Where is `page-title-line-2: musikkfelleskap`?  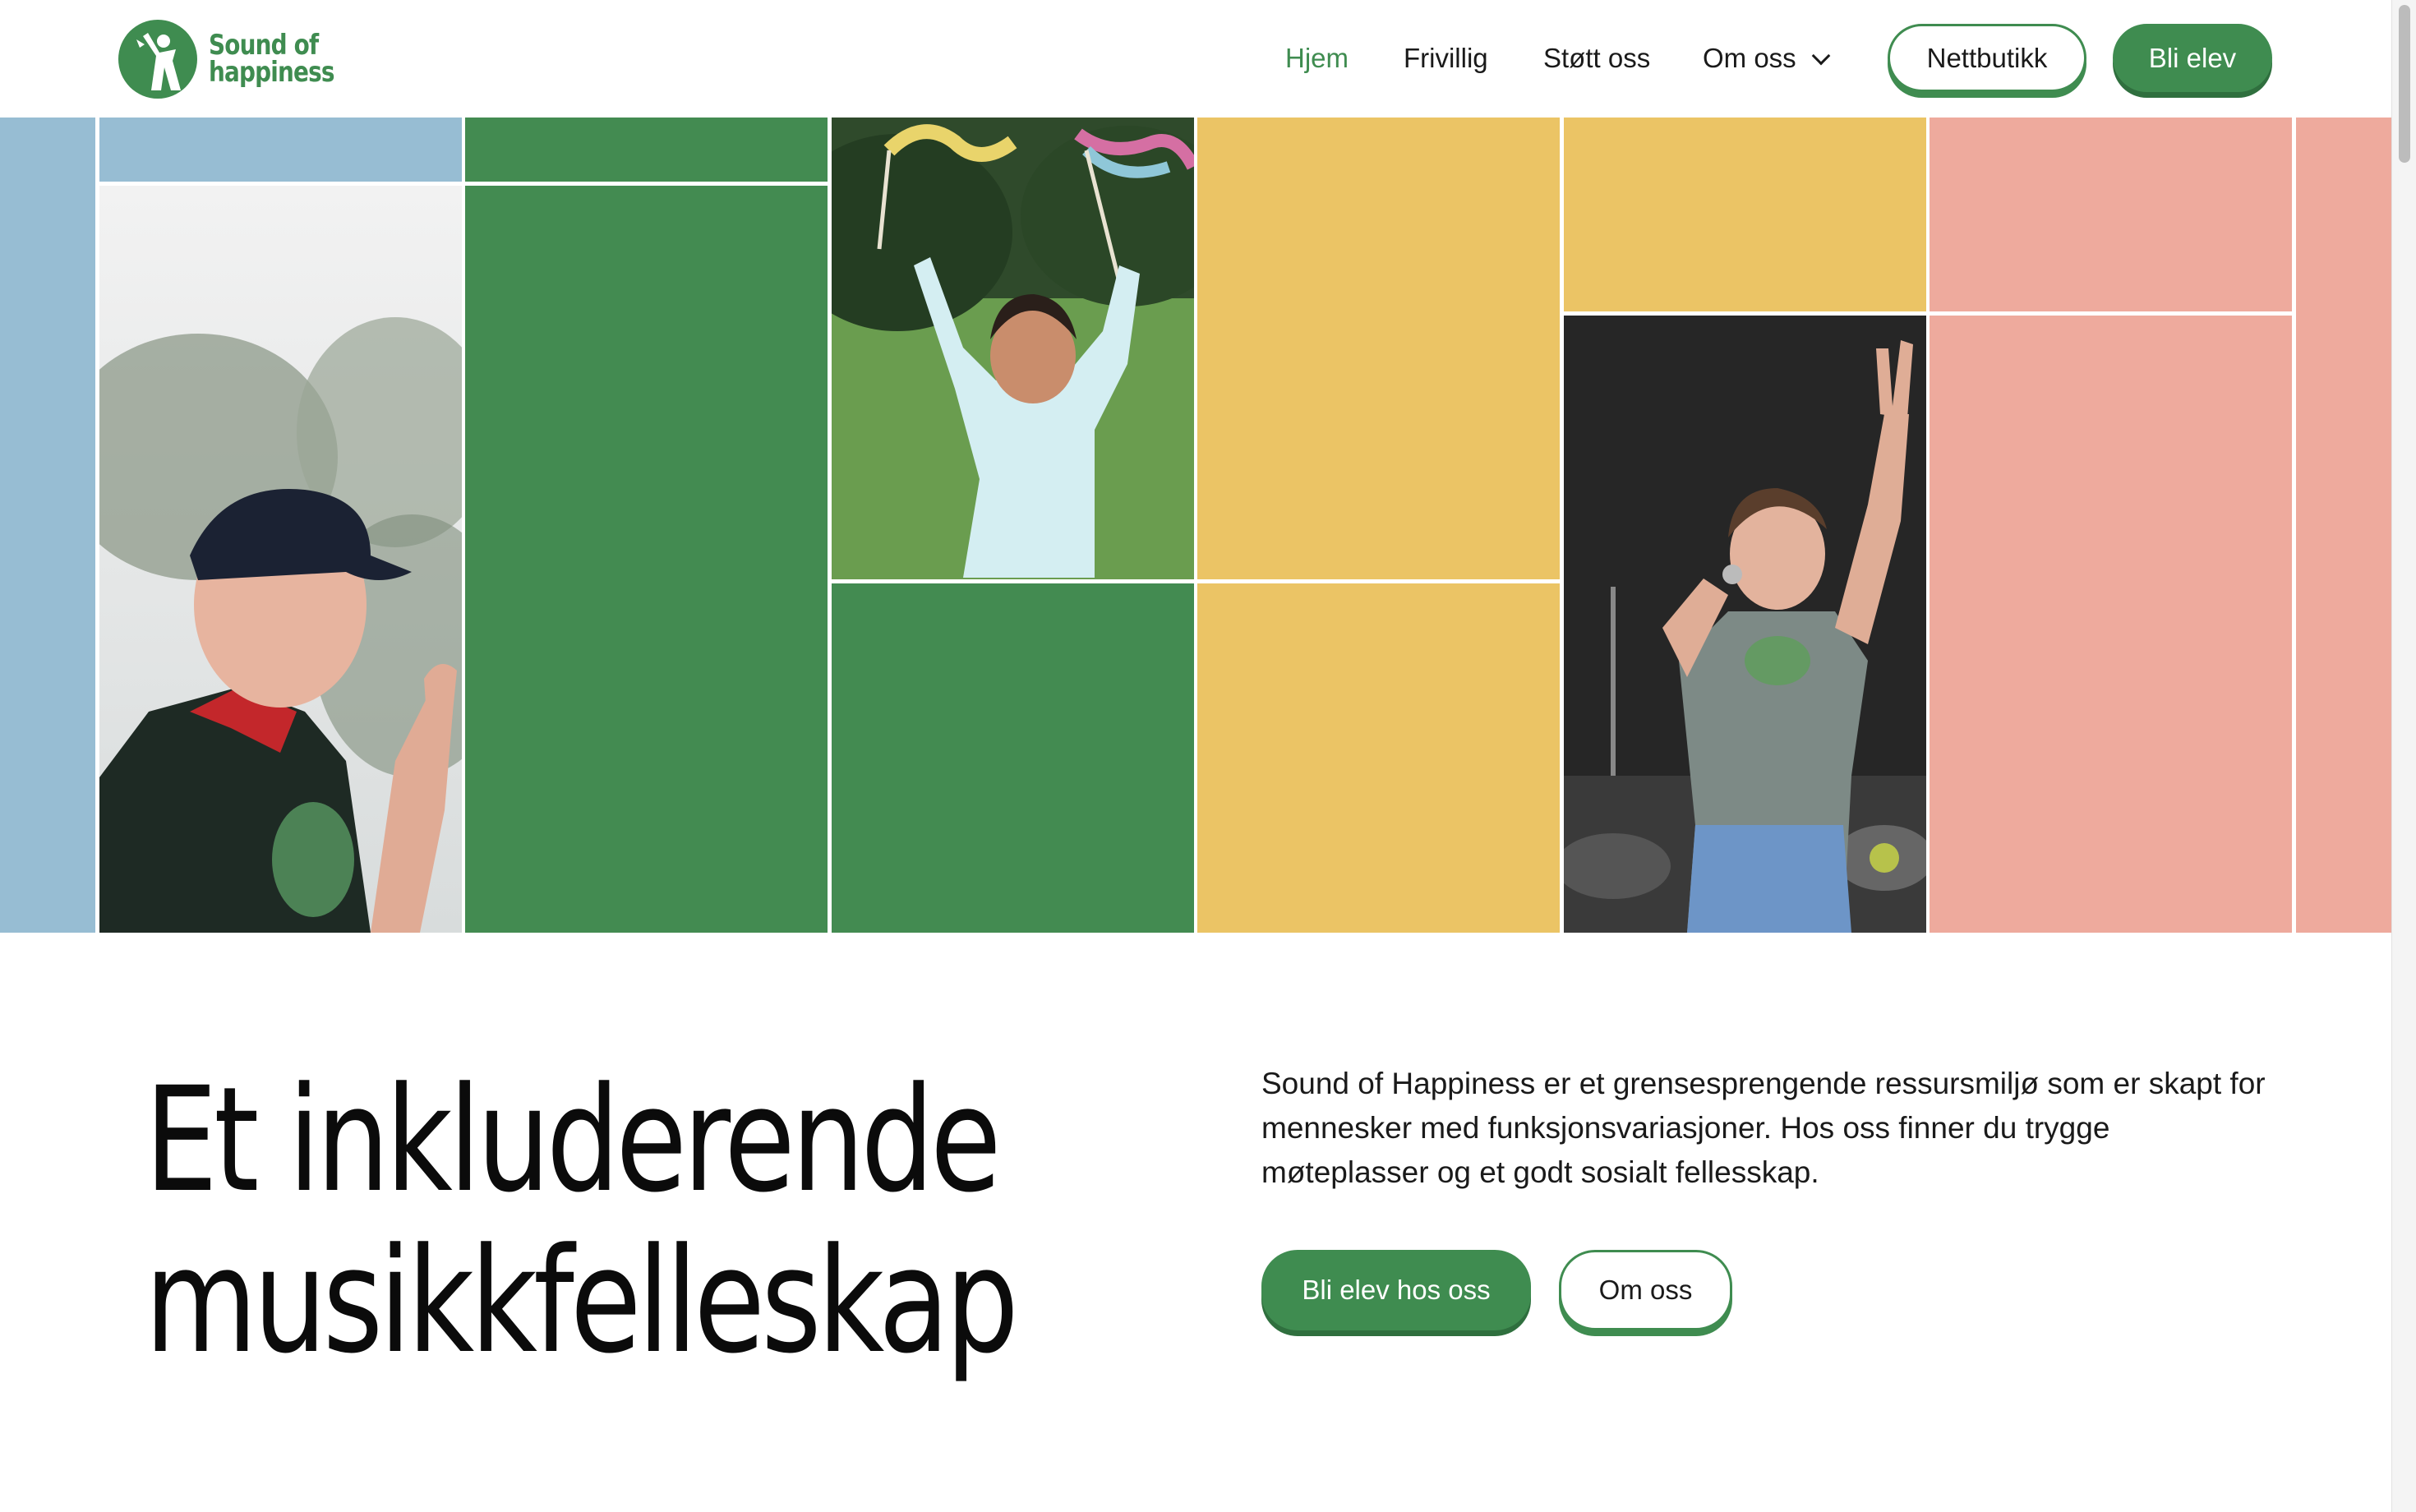 page-title-line-2: musikkfelleskap is located at coordinates (582, 1301).